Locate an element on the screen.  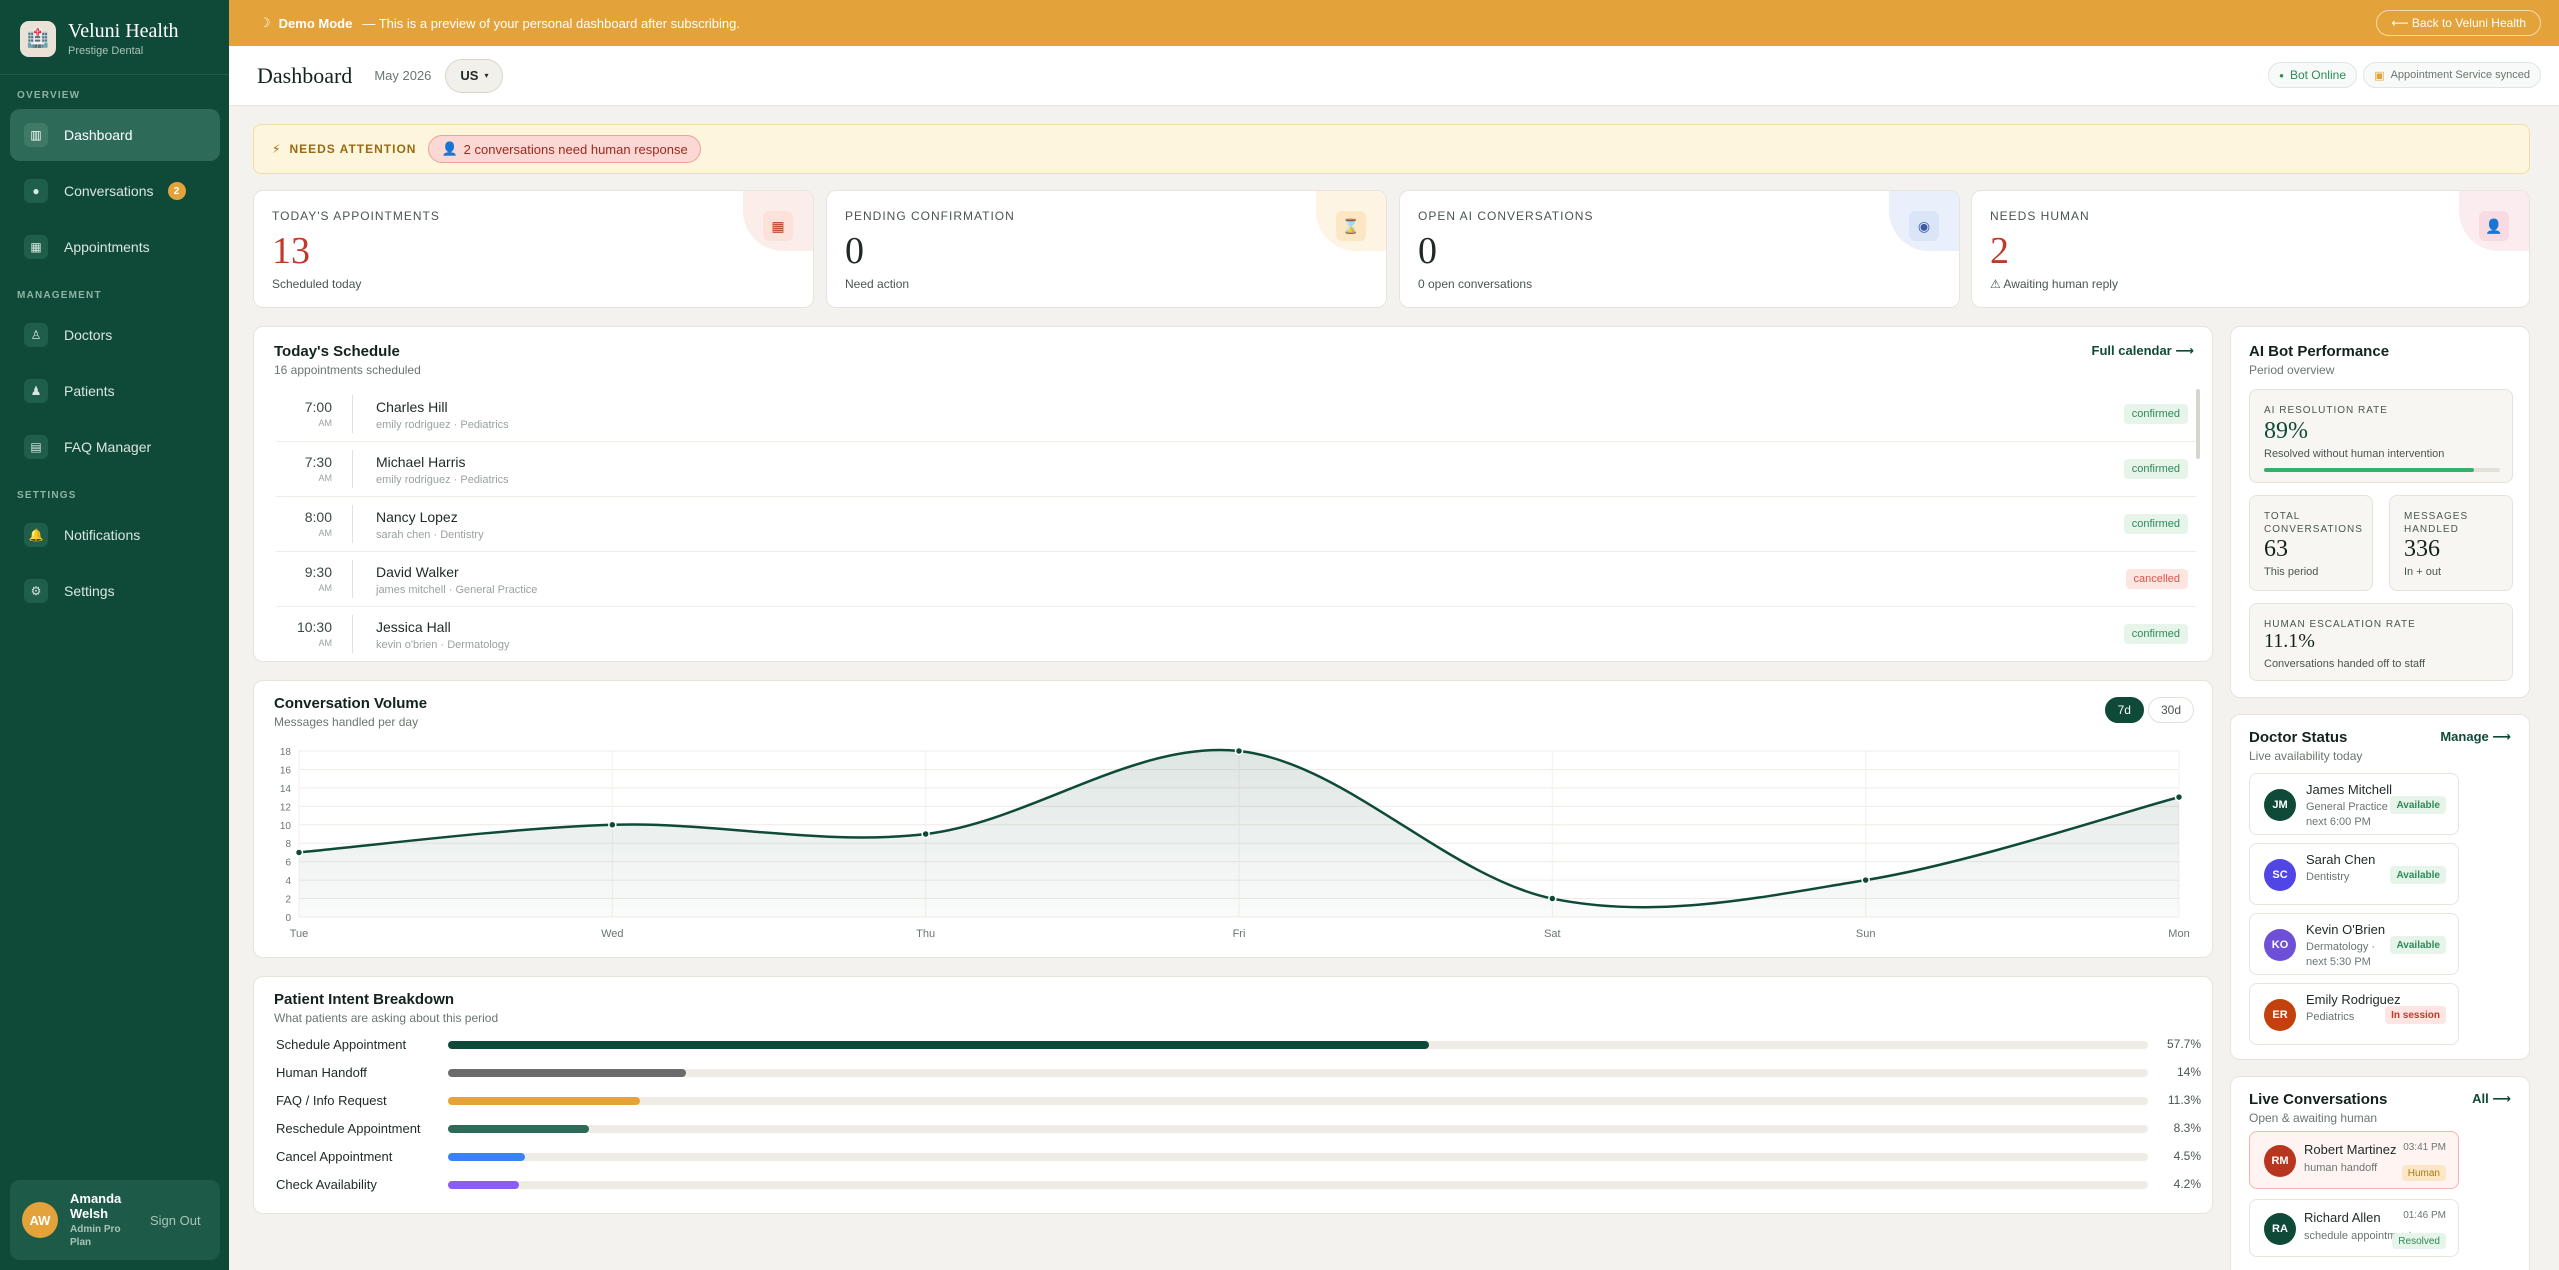
conversation-avatar: RM is located at coordinates (2280, 1161).